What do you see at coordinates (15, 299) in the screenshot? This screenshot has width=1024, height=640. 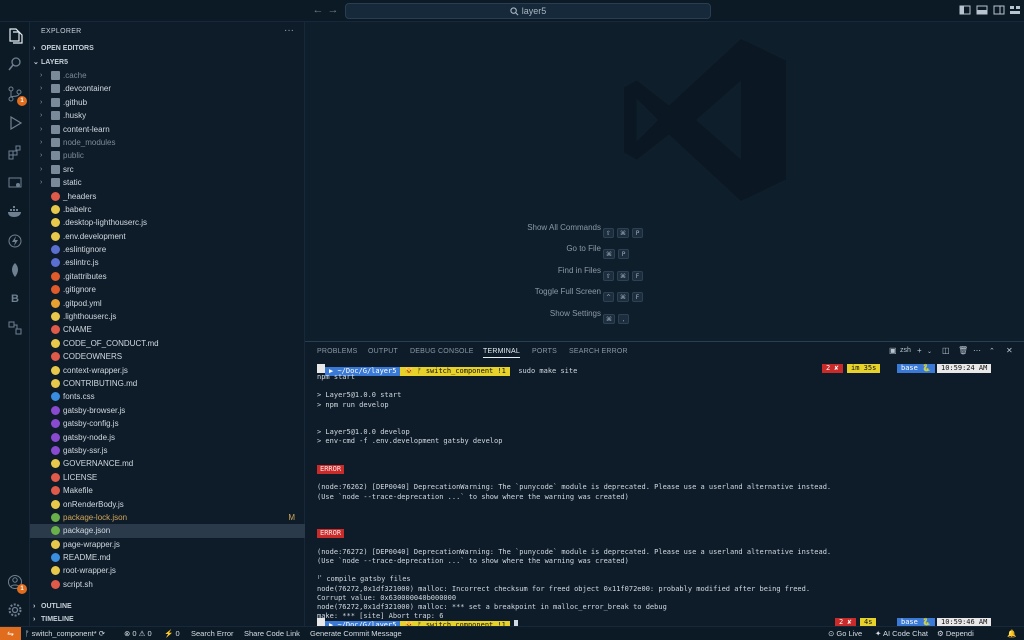 I see `b-extension-icon: B` at bounding box center [15, 299].